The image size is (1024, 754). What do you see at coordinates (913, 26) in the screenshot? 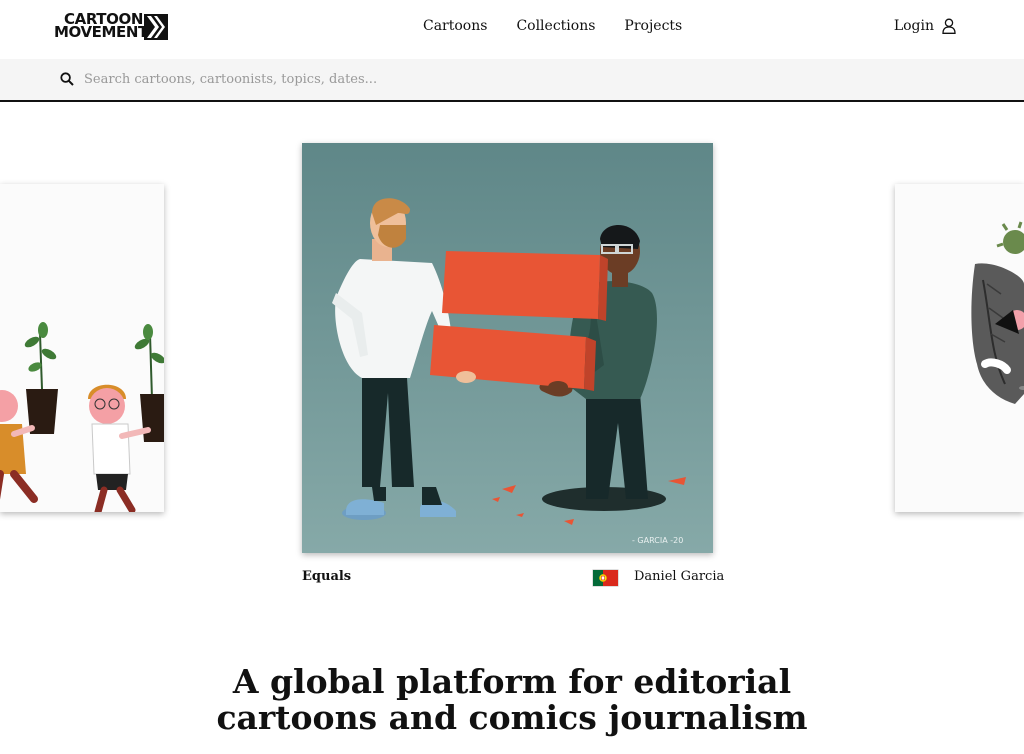
I see `login-label: Login` at bounding box center [913, 26].